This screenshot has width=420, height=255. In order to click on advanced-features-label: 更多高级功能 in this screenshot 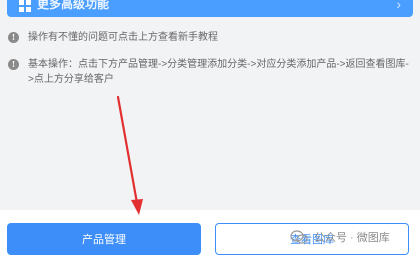, I will do `click(73, 5)`.